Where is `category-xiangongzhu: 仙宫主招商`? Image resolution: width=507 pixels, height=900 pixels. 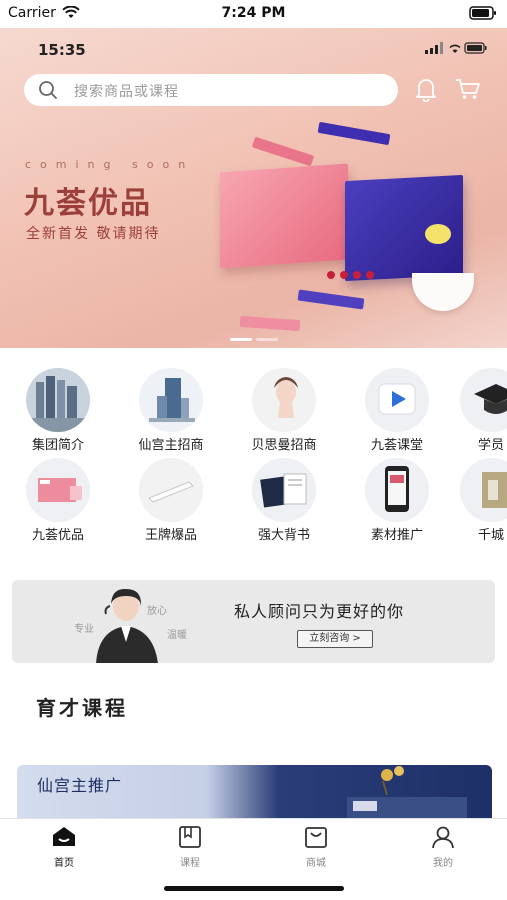 category-xiangongzhu: 仙宫主招商 is located at coordinates (171, 410).